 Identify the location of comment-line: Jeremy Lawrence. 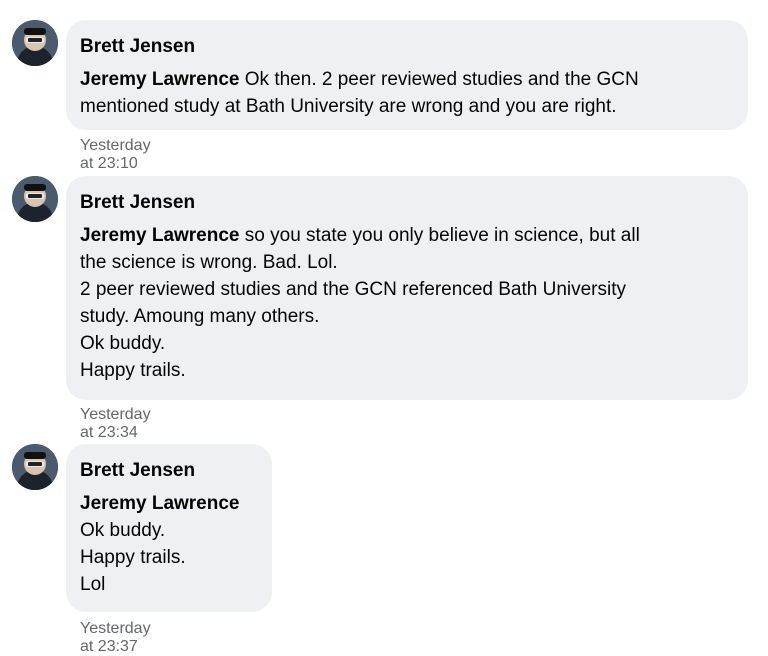
(169, 503).